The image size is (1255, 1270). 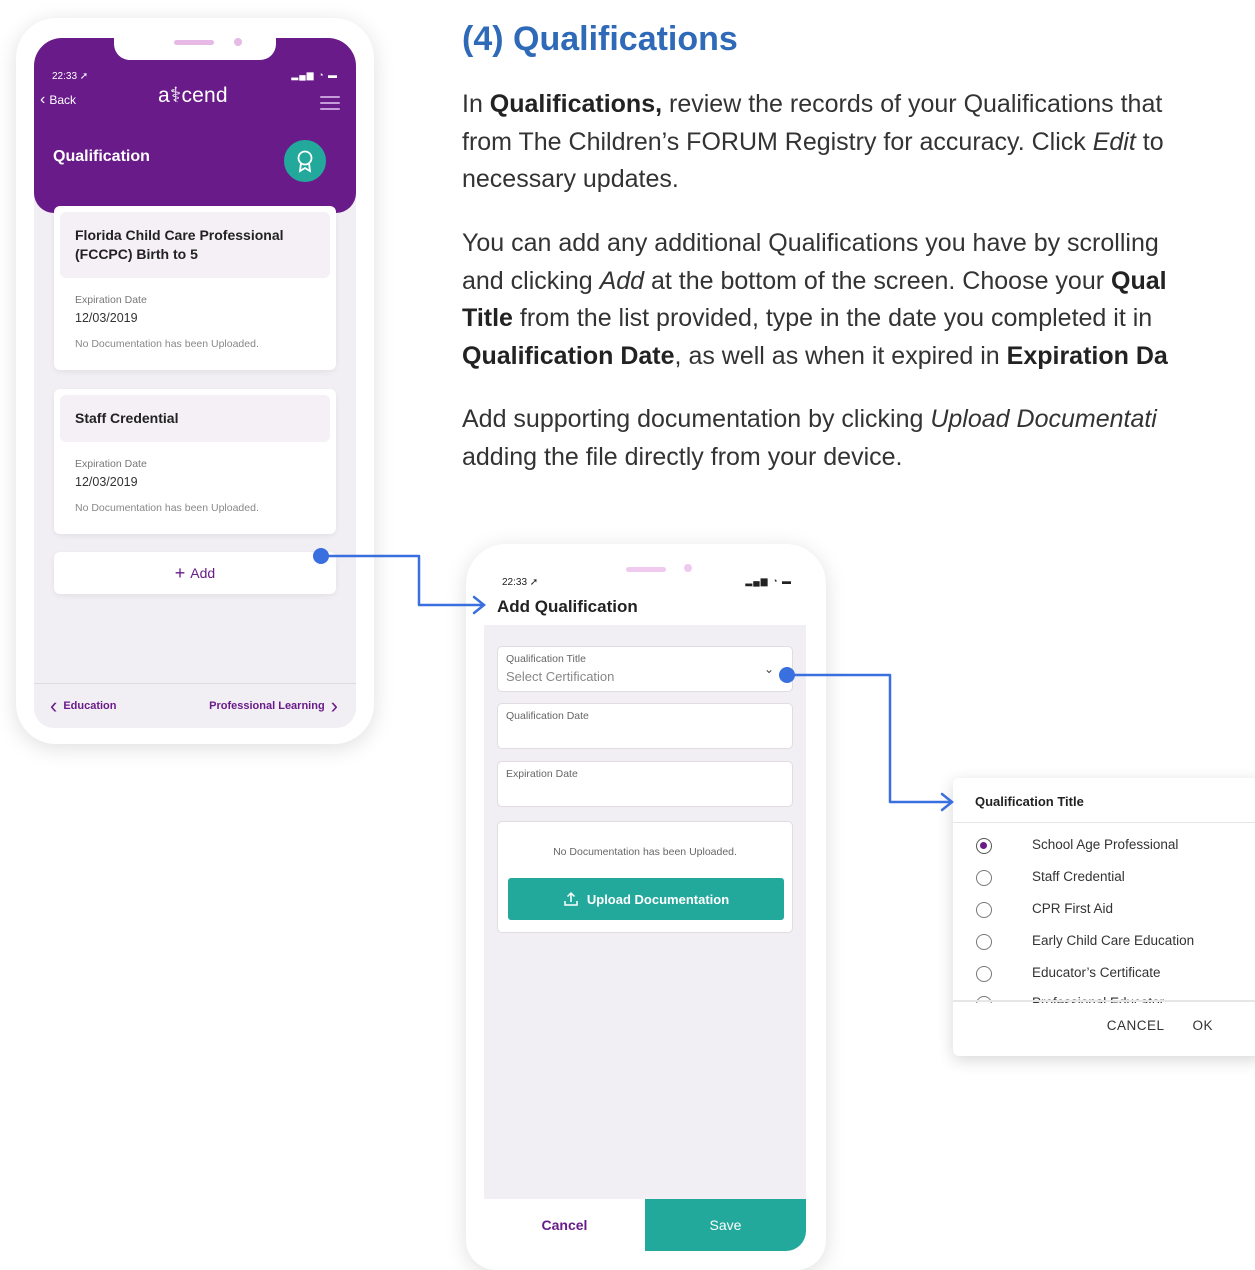 I want to click on field-placeholder: Select Certification, so click(x=560, y=676).